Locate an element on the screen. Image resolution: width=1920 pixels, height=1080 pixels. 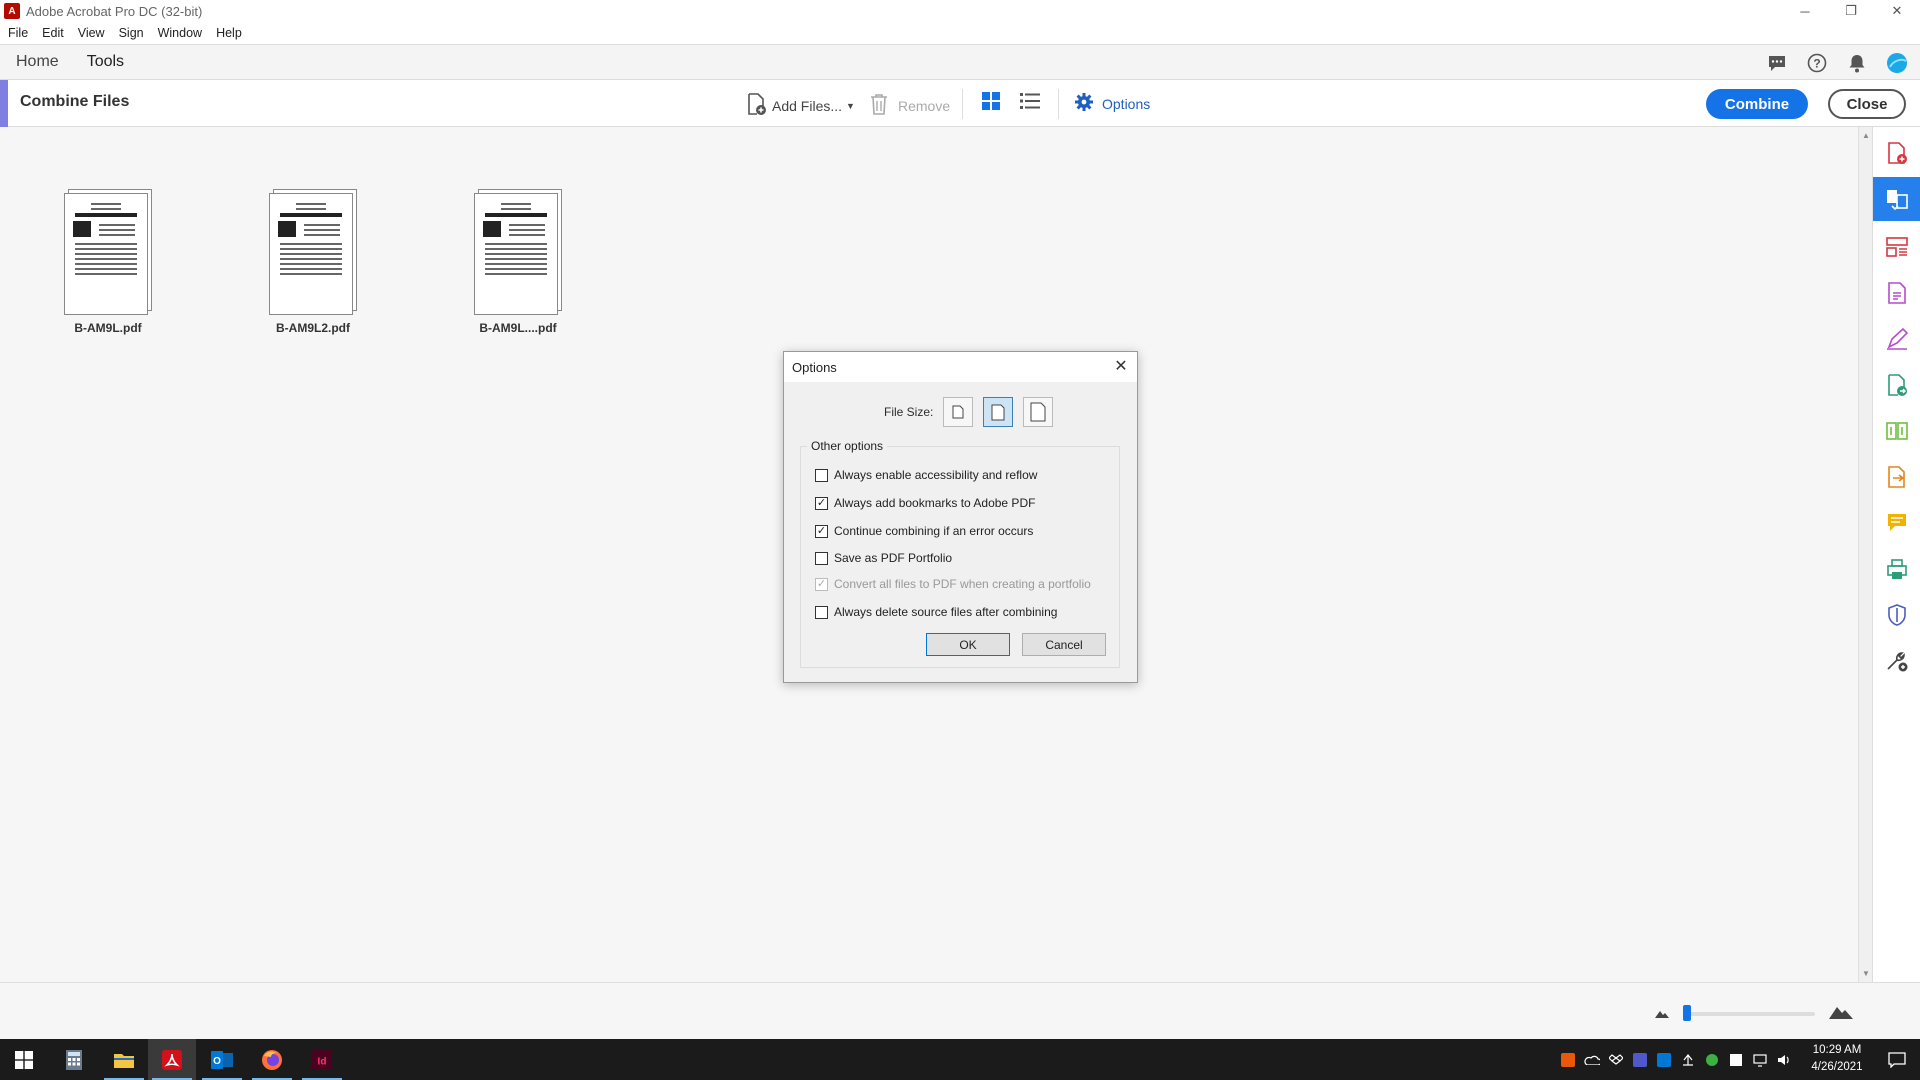
list-view-button is located at coordinates (1030, 102).